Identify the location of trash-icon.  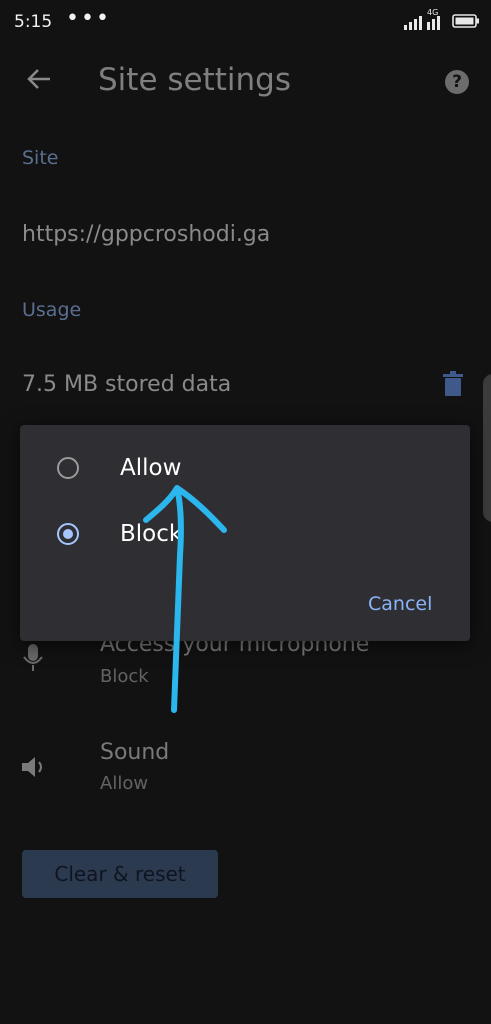
(453, 384).